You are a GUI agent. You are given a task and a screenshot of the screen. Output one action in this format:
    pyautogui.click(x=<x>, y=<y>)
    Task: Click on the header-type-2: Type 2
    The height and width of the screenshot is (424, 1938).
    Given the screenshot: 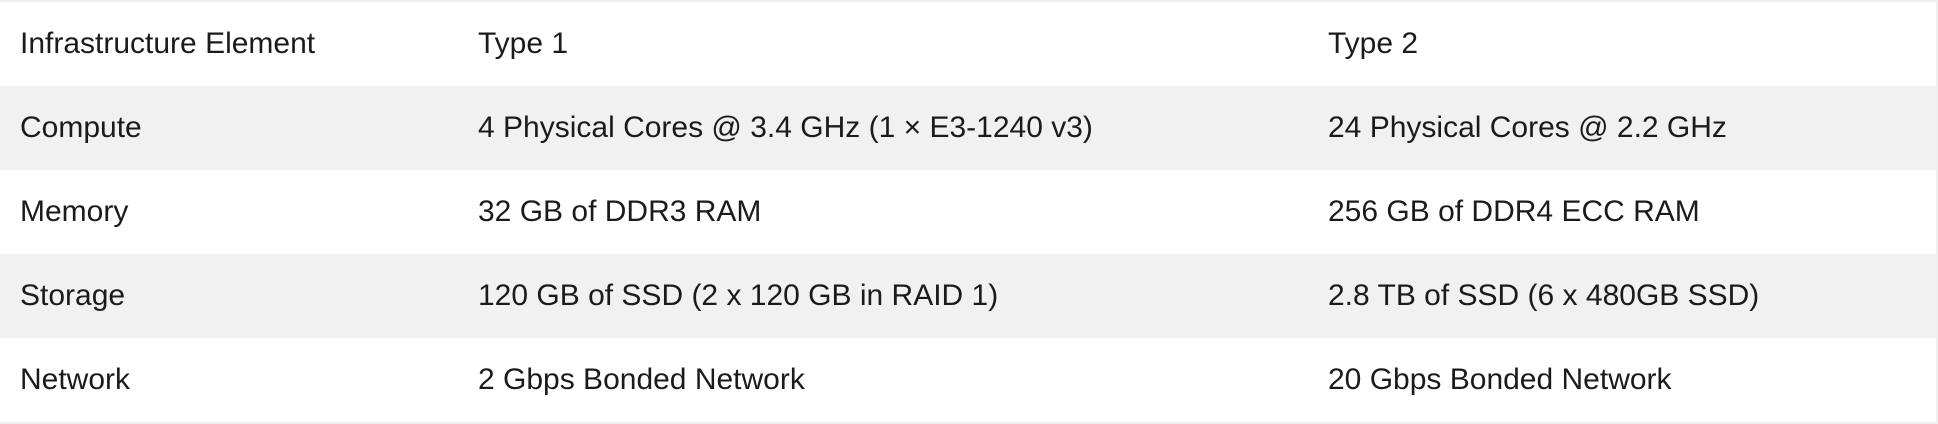 What is the action you would take?
    pyautogui.click(x=1622, y=44)
    